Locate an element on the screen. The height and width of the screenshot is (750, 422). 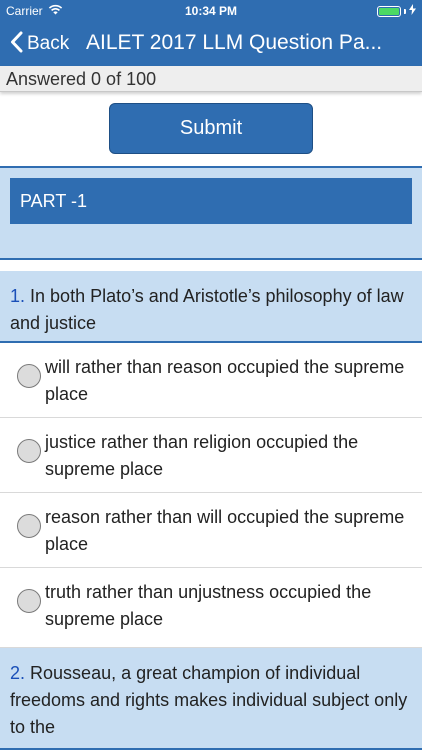
back-button: Back is located at coordinates (39, 44).